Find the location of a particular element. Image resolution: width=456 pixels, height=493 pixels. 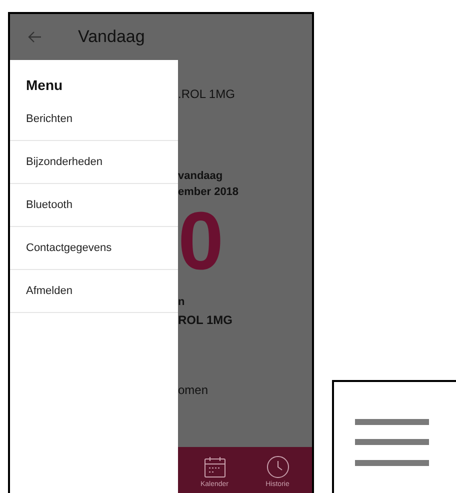

drawer-title: Menu is located at coordinates (44, 85).